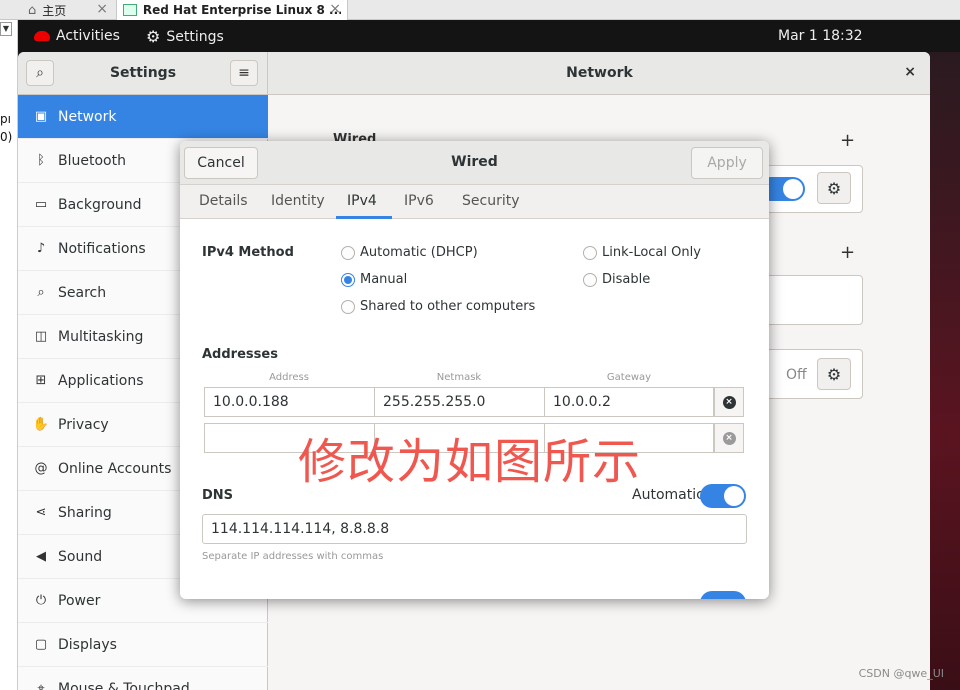 The height and width of the screenshot is (690, 960). What do you see at coordinates (41, 556) in the screenshot?
I see `speaker-icon: ◀` at bounding box center [41, 556].